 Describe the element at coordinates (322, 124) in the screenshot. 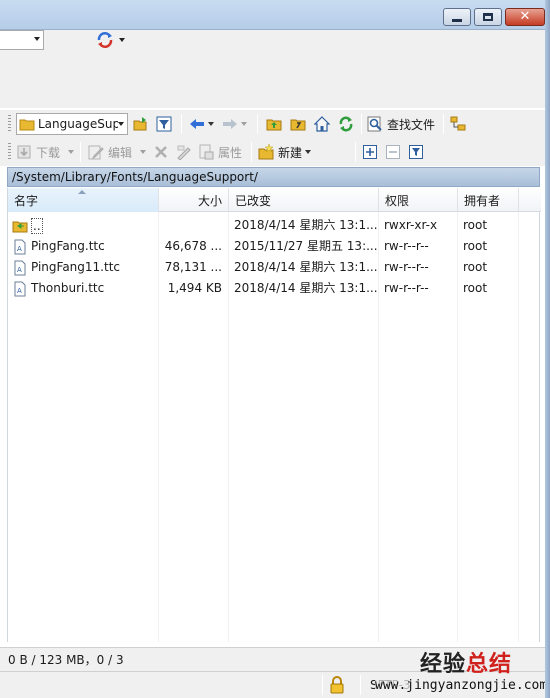

I see `home-directory-button` at that location.